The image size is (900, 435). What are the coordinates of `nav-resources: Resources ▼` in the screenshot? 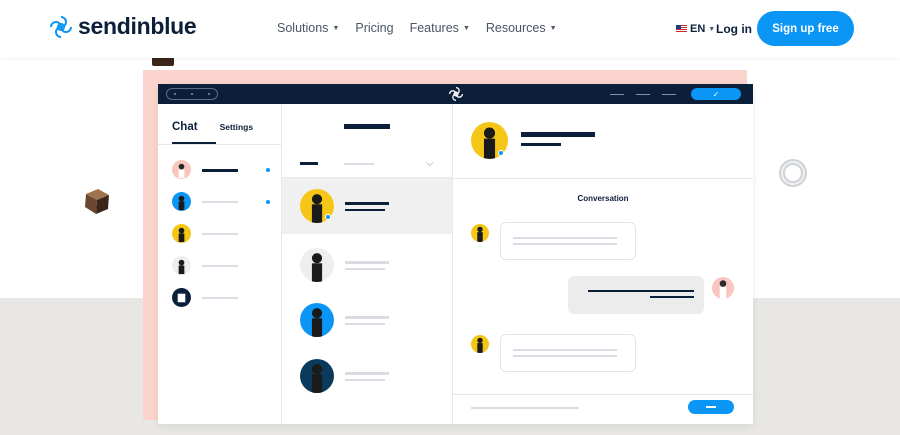 It's located at (521, 28).